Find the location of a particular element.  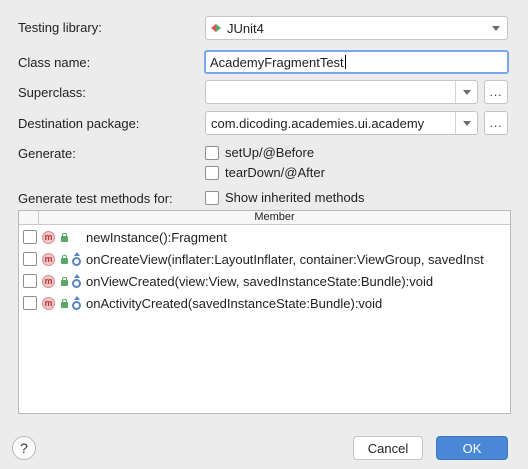

show-inherited-option: Show inherited methods is located at coordinates (284, 197).